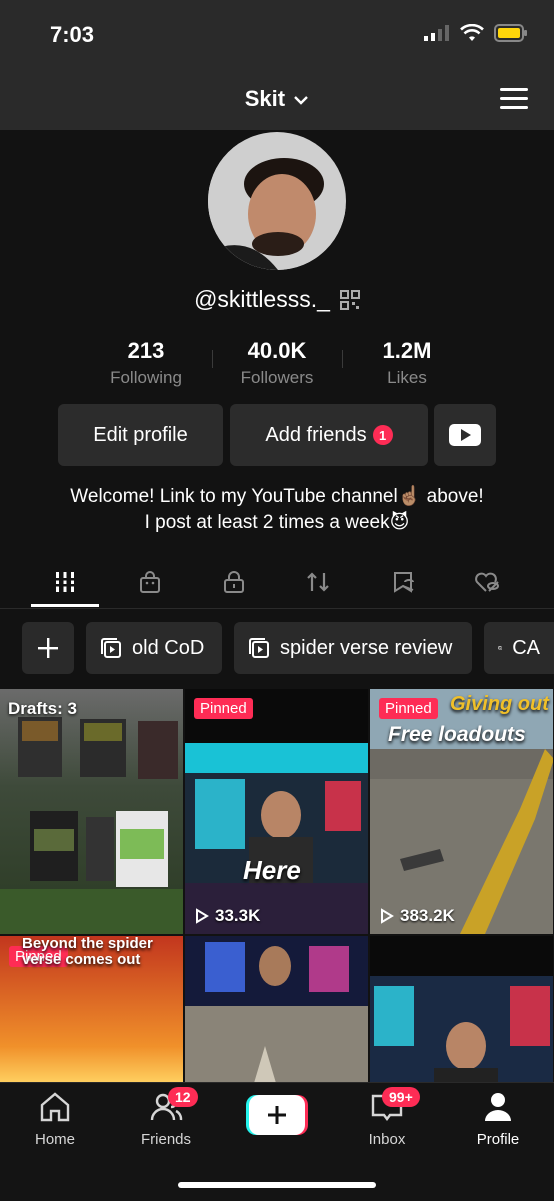 This screenshot has height=1201, width=554. What do you see at coordinates (498, 1139) in the screenshot?
I see `nav-profile-label: Profile` at bounding box center [498, 1139].